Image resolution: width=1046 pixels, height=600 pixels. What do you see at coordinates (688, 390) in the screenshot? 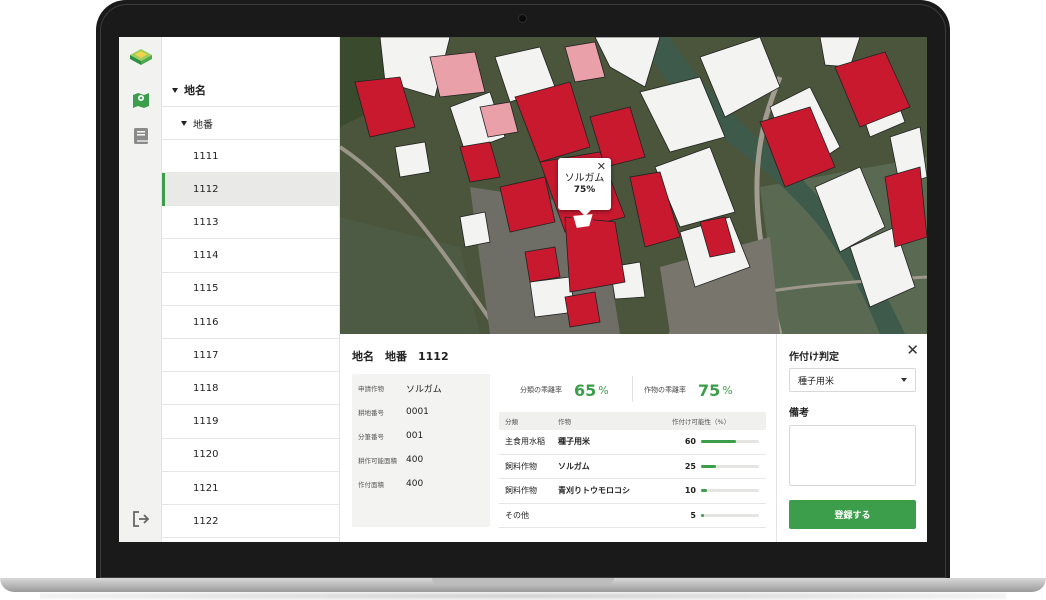
I see `crop-deviation-rate: 作物の乖離率 75 %` at bounding box center [688, 390].